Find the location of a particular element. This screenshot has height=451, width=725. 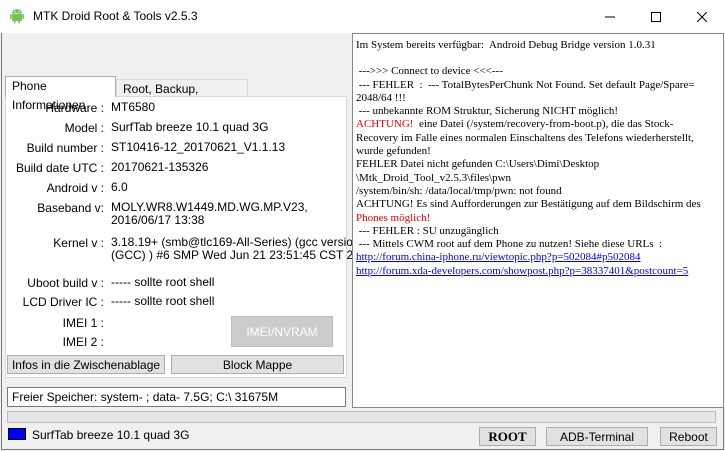

window-title: MTK Droid Root & Tools v2.5.3 is located at coordinates (115, 16).